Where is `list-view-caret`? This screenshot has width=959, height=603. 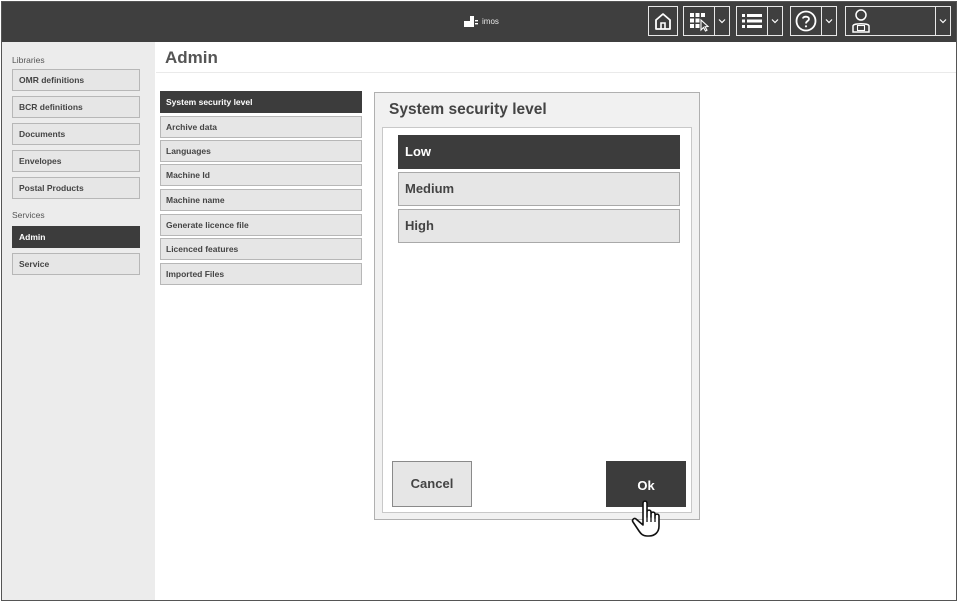 list-view-caret is located at coordinates (774, 21).